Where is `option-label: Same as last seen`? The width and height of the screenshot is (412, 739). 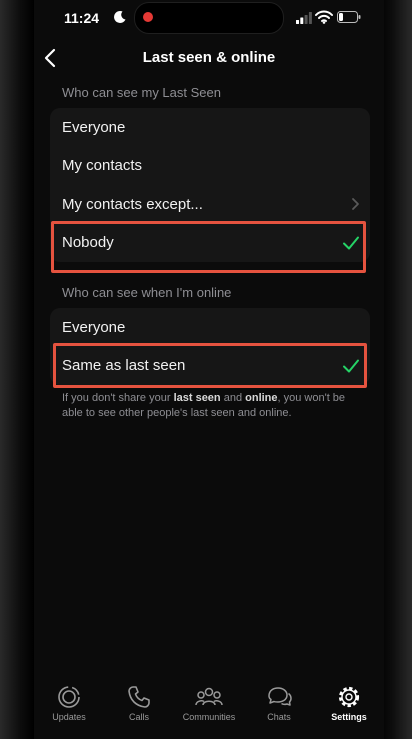
option-label: Same as last seen is located at coordinates (124, 366).